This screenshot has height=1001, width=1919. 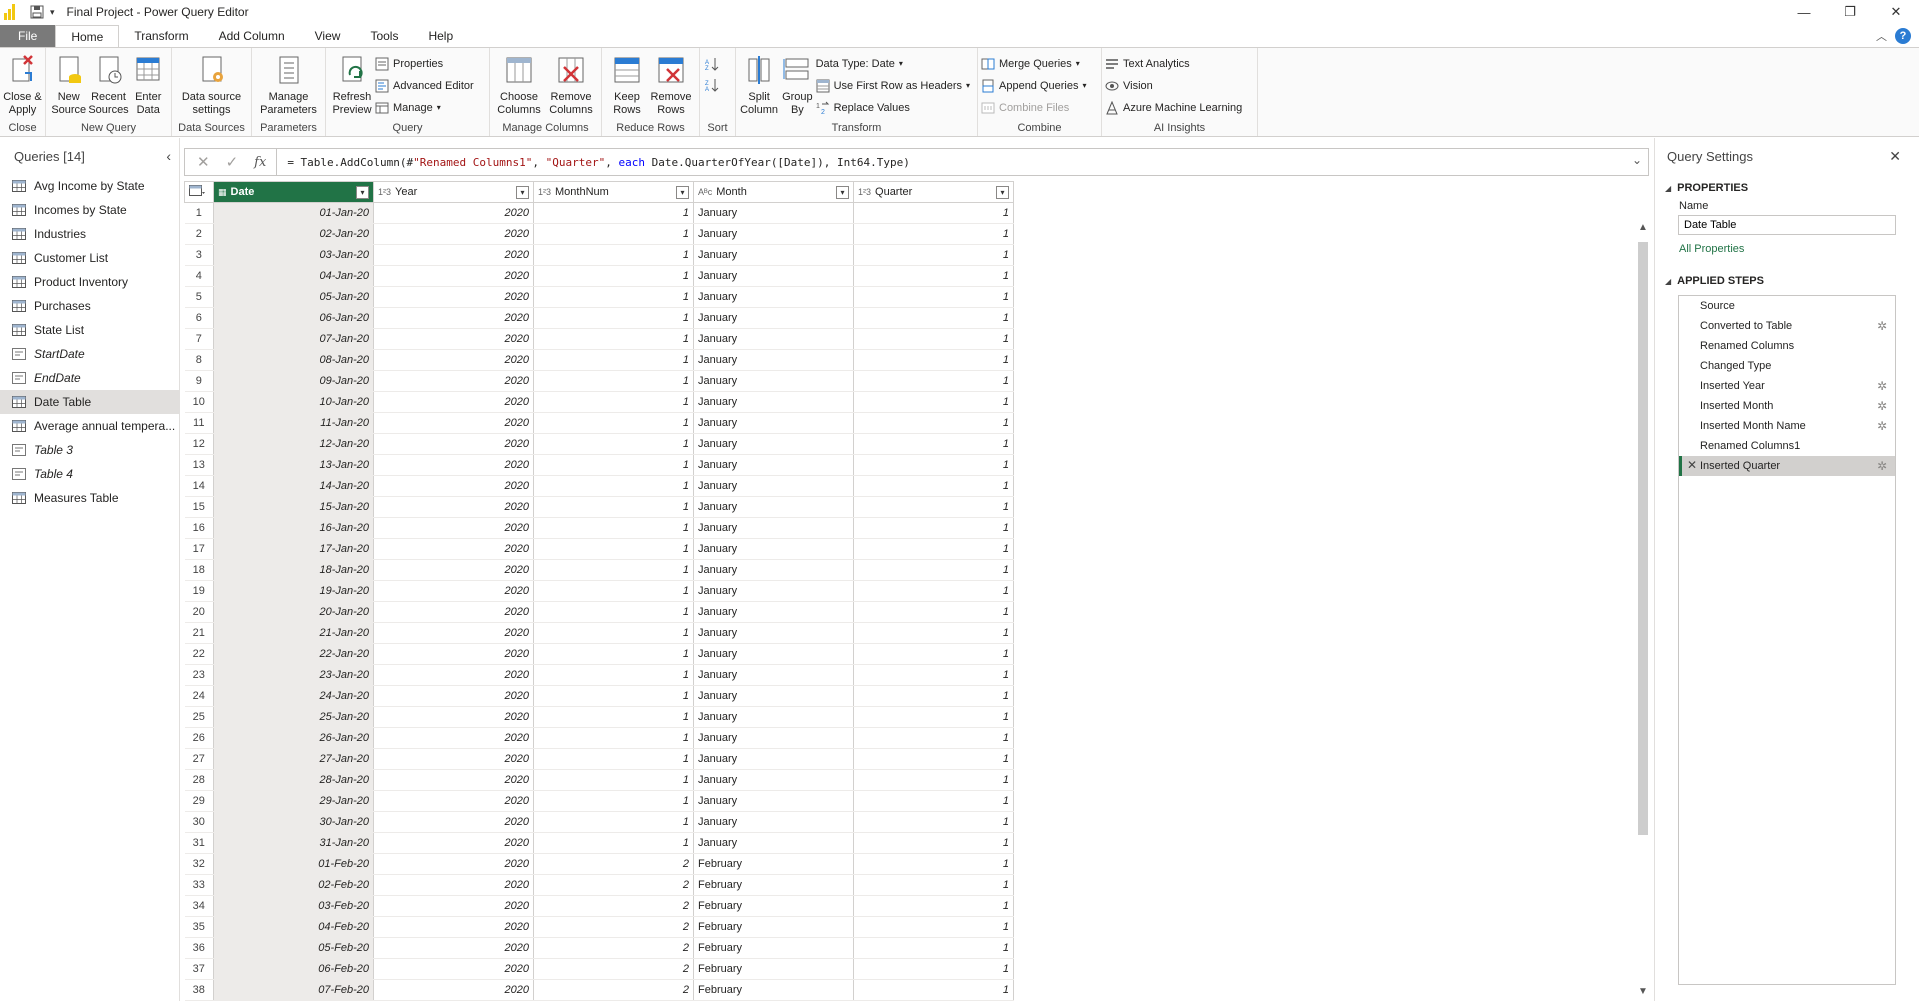 I want to click on query-item: StartDate, so click(x=89, y=354).